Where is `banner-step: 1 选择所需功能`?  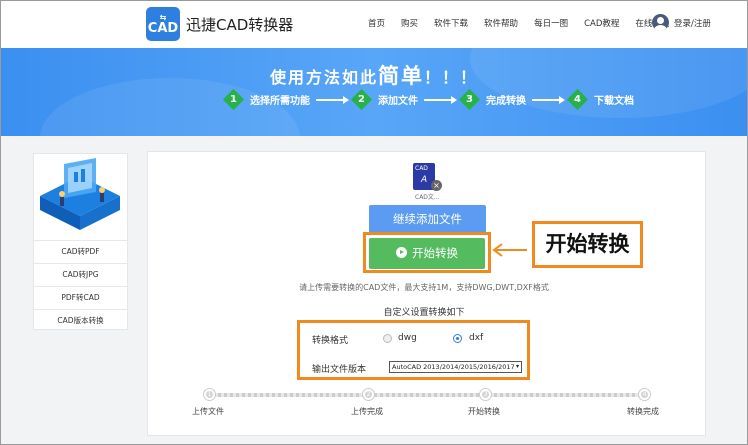 banner-step: 1 选择所需功能 is located at coordinates (266, 99).